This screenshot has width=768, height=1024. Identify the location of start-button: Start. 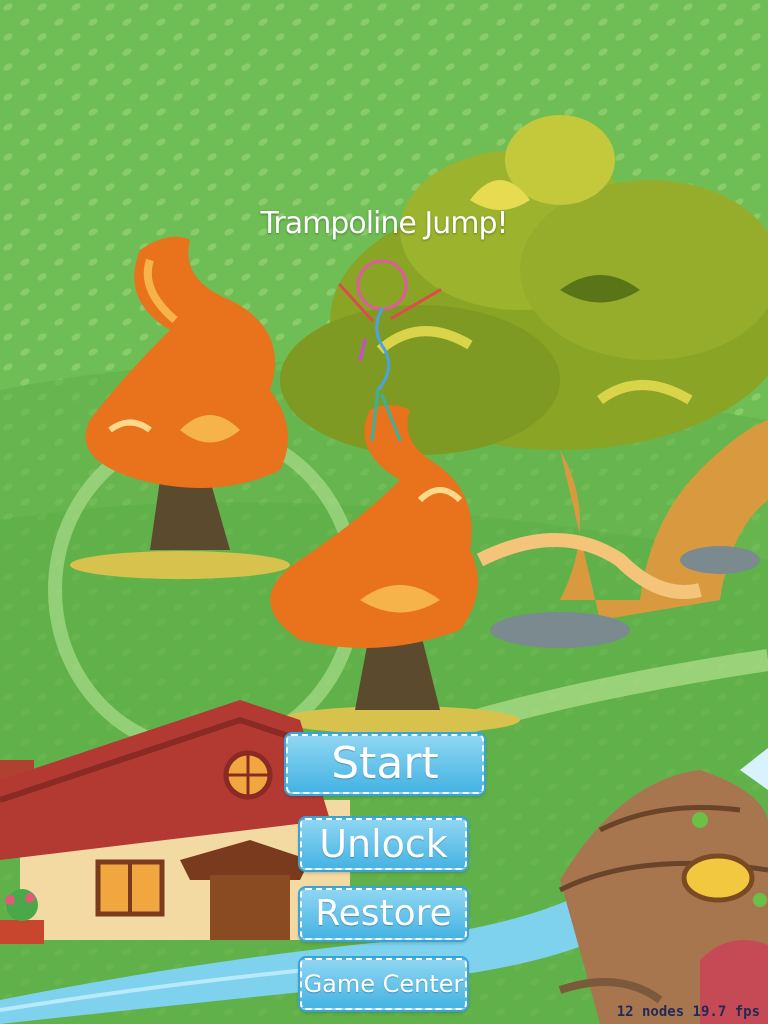
(385, 764).